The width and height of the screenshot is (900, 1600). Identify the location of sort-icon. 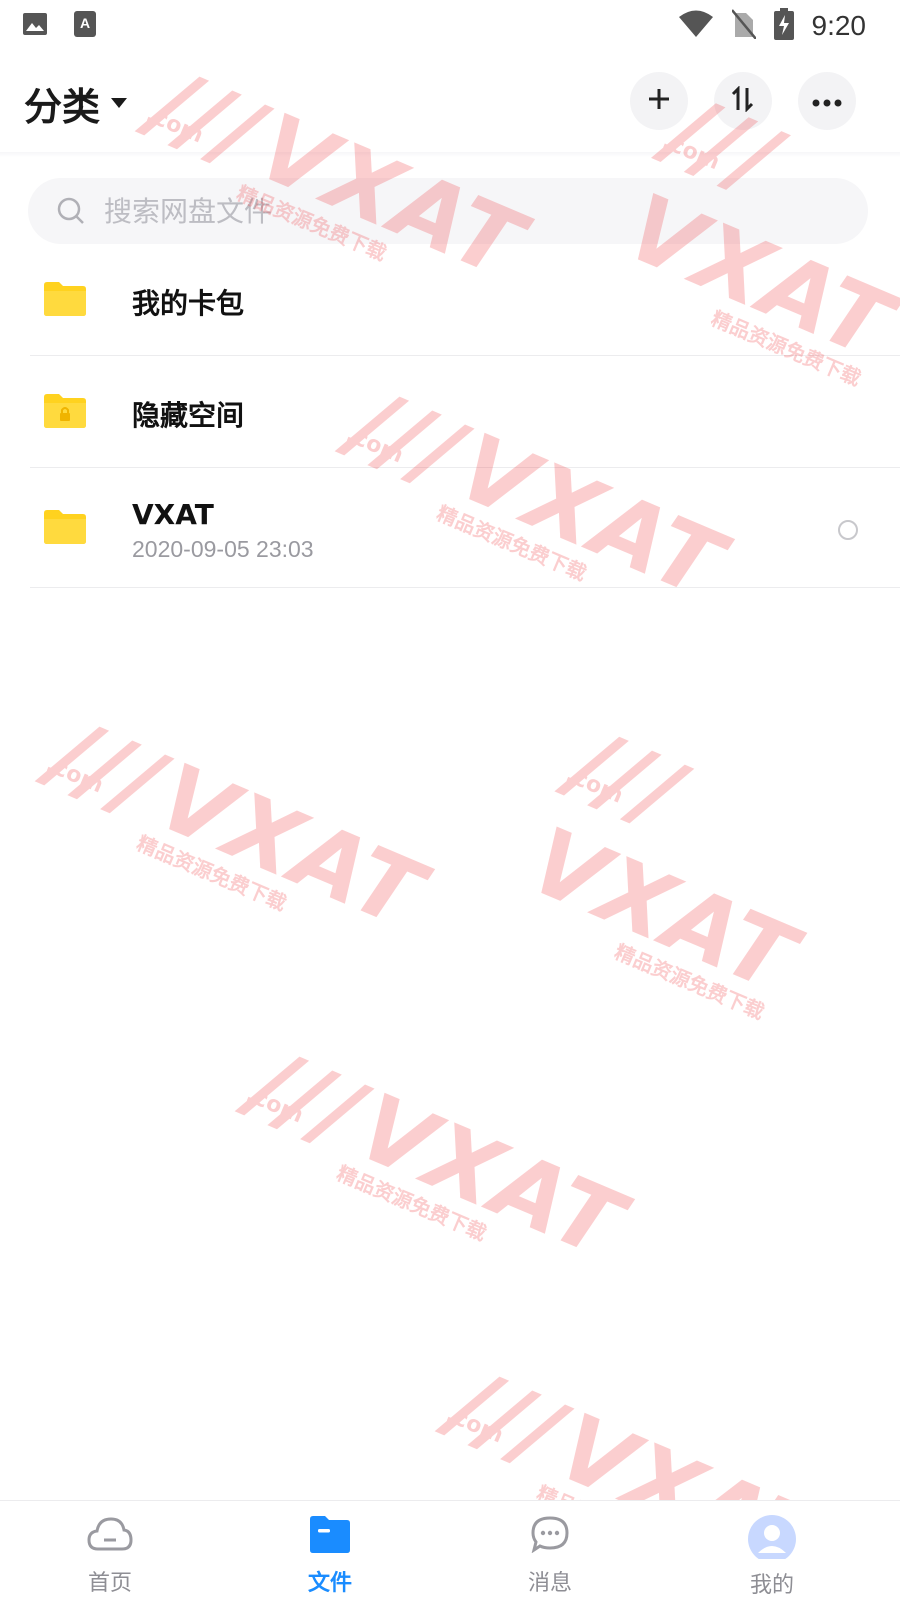
(743, 100).